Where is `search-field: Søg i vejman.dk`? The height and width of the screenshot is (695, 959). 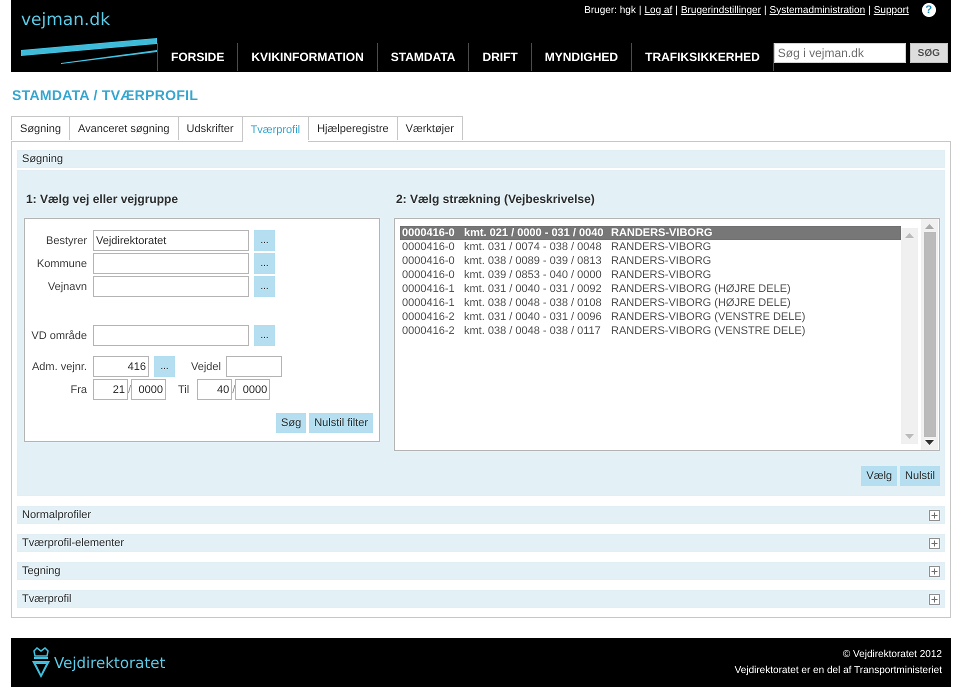 search-field: Søg i vejman.dk is located at coordinates (840, 53).